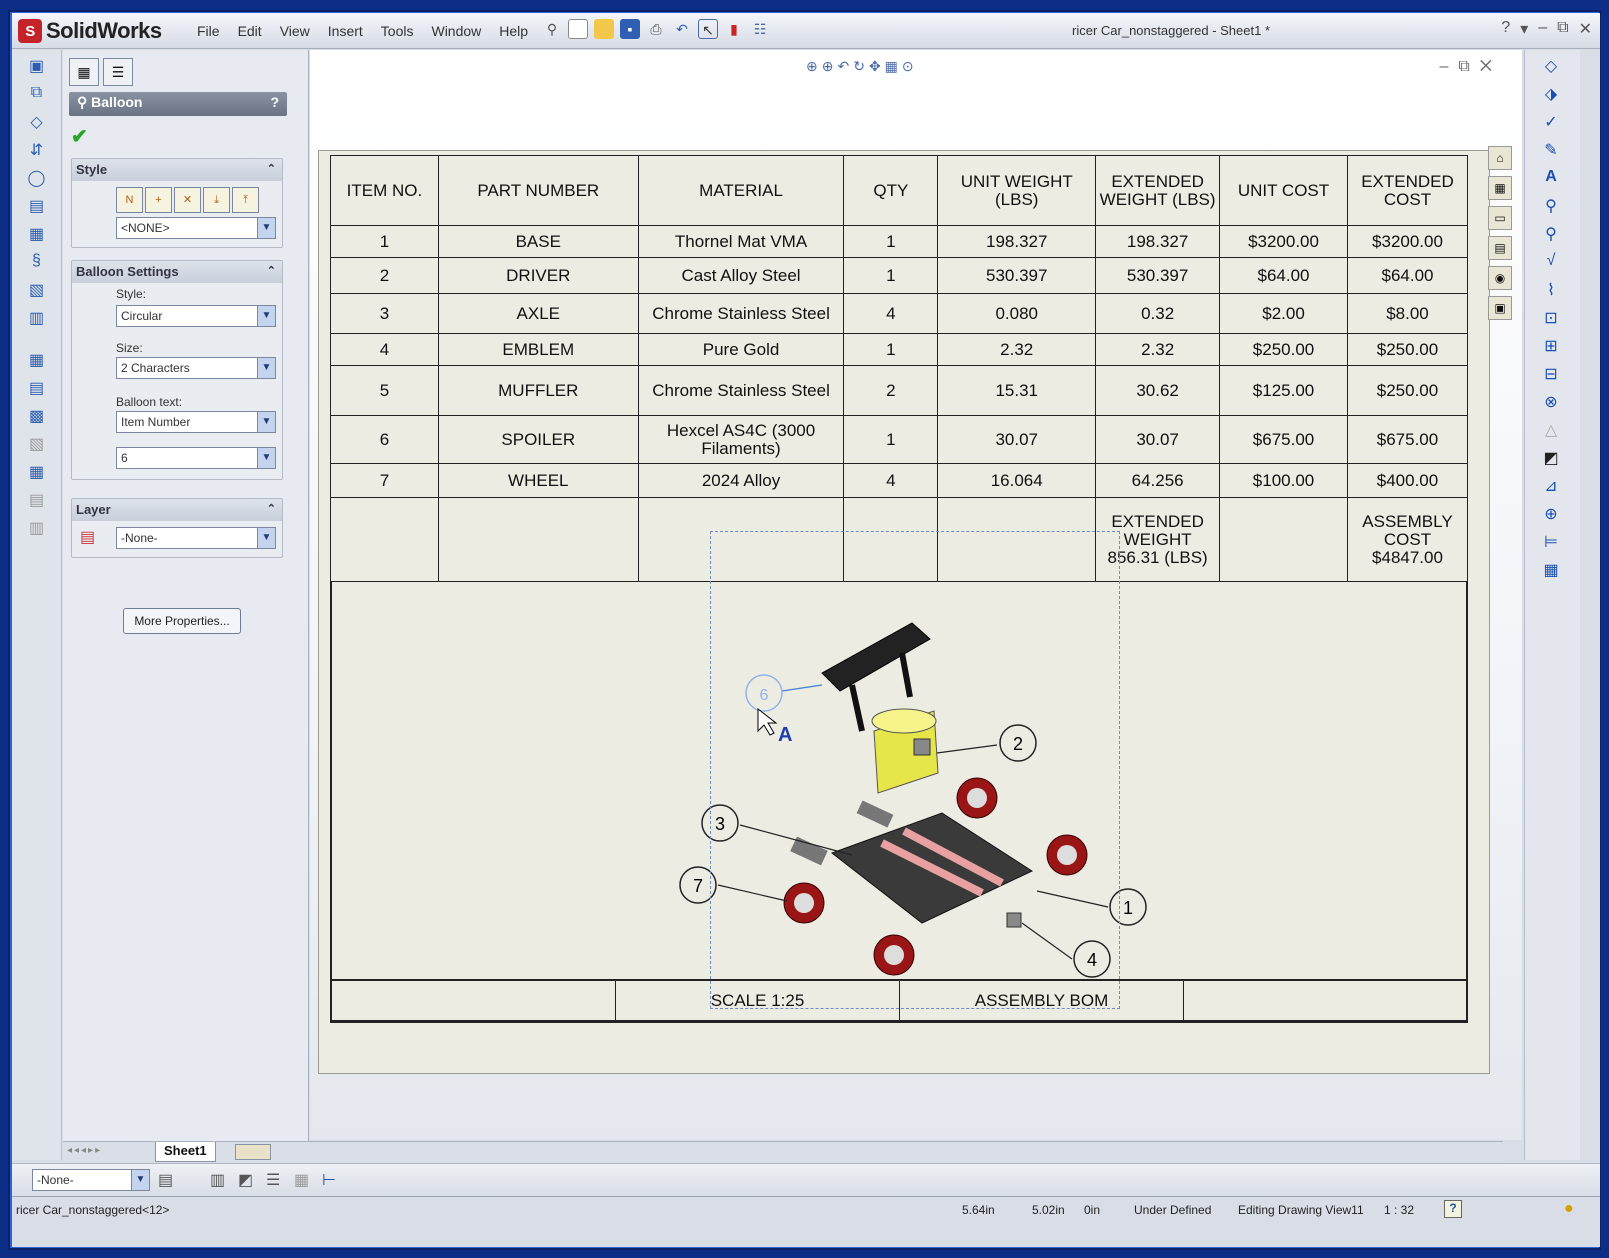  I want to click on break-icon: ▦, so click(37, 235).